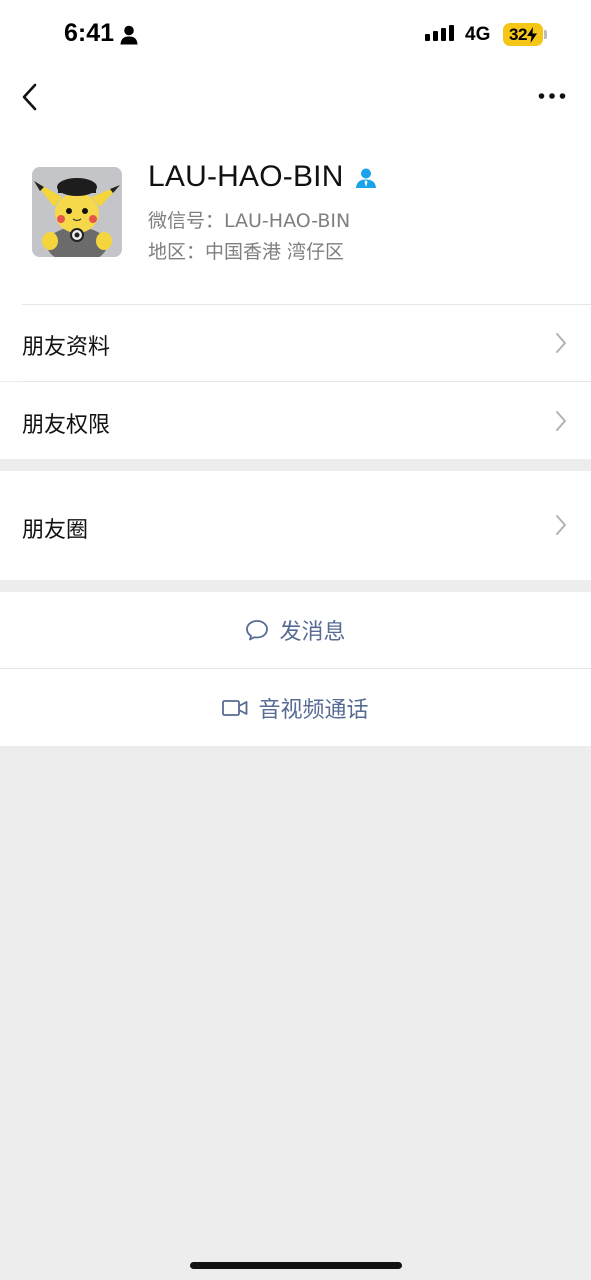 Image resolution: width=591 pixels, height=1280 pixels. Describe the element at coordinates (246, 252) in the screenshot. I see `region: 地区：中国香港 湾仔区` at that location.